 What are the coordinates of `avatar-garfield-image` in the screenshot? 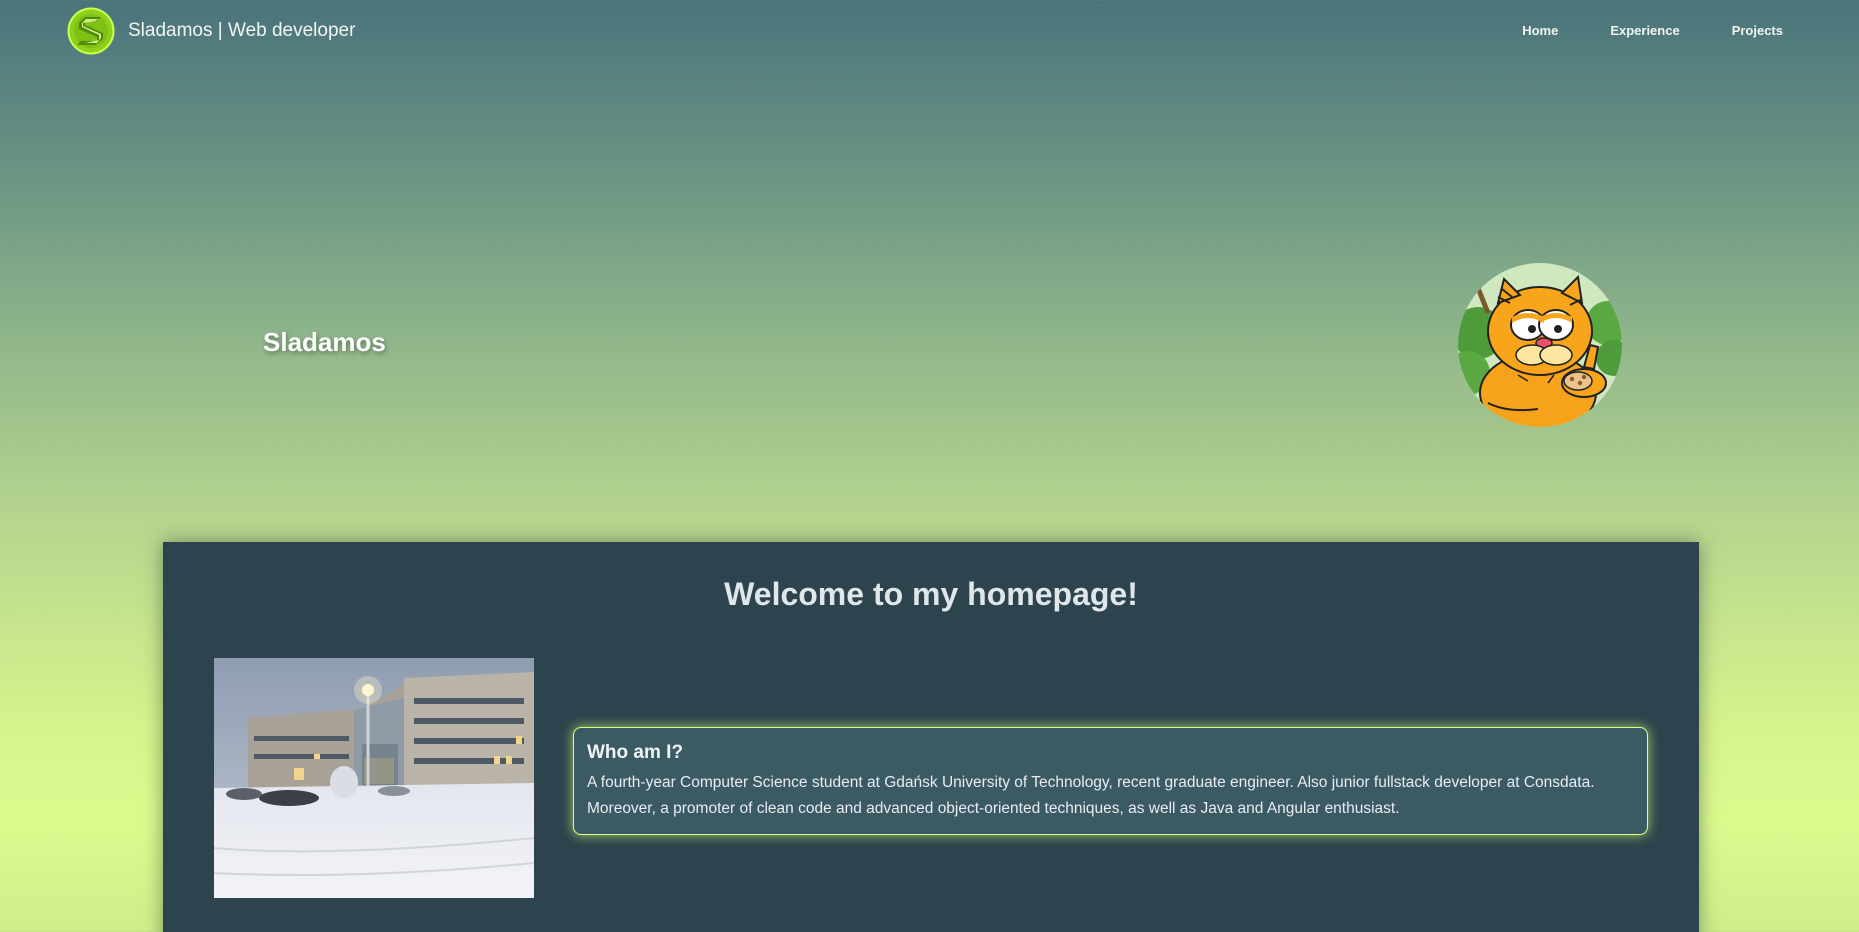 It's located at (1540, 345).